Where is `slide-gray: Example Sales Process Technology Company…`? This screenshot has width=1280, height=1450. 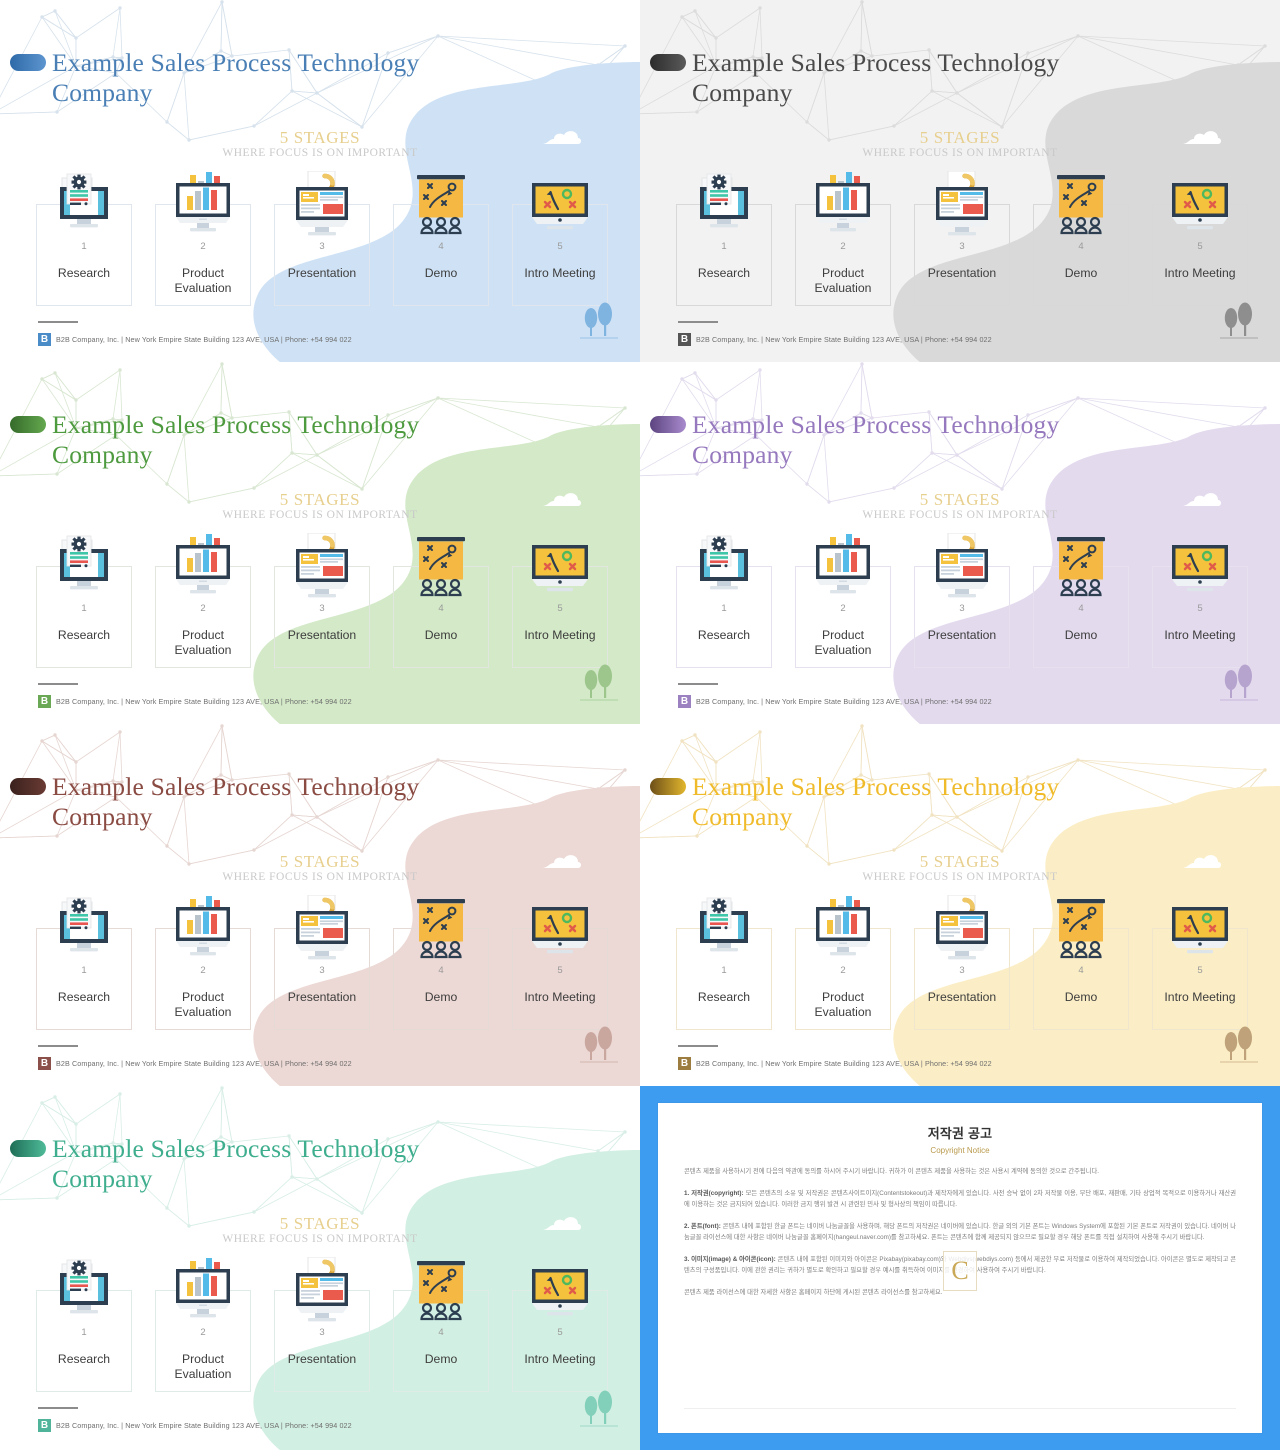 slide-gray: Example Sales Process Technology Company… is located at coordinates (960, 181).